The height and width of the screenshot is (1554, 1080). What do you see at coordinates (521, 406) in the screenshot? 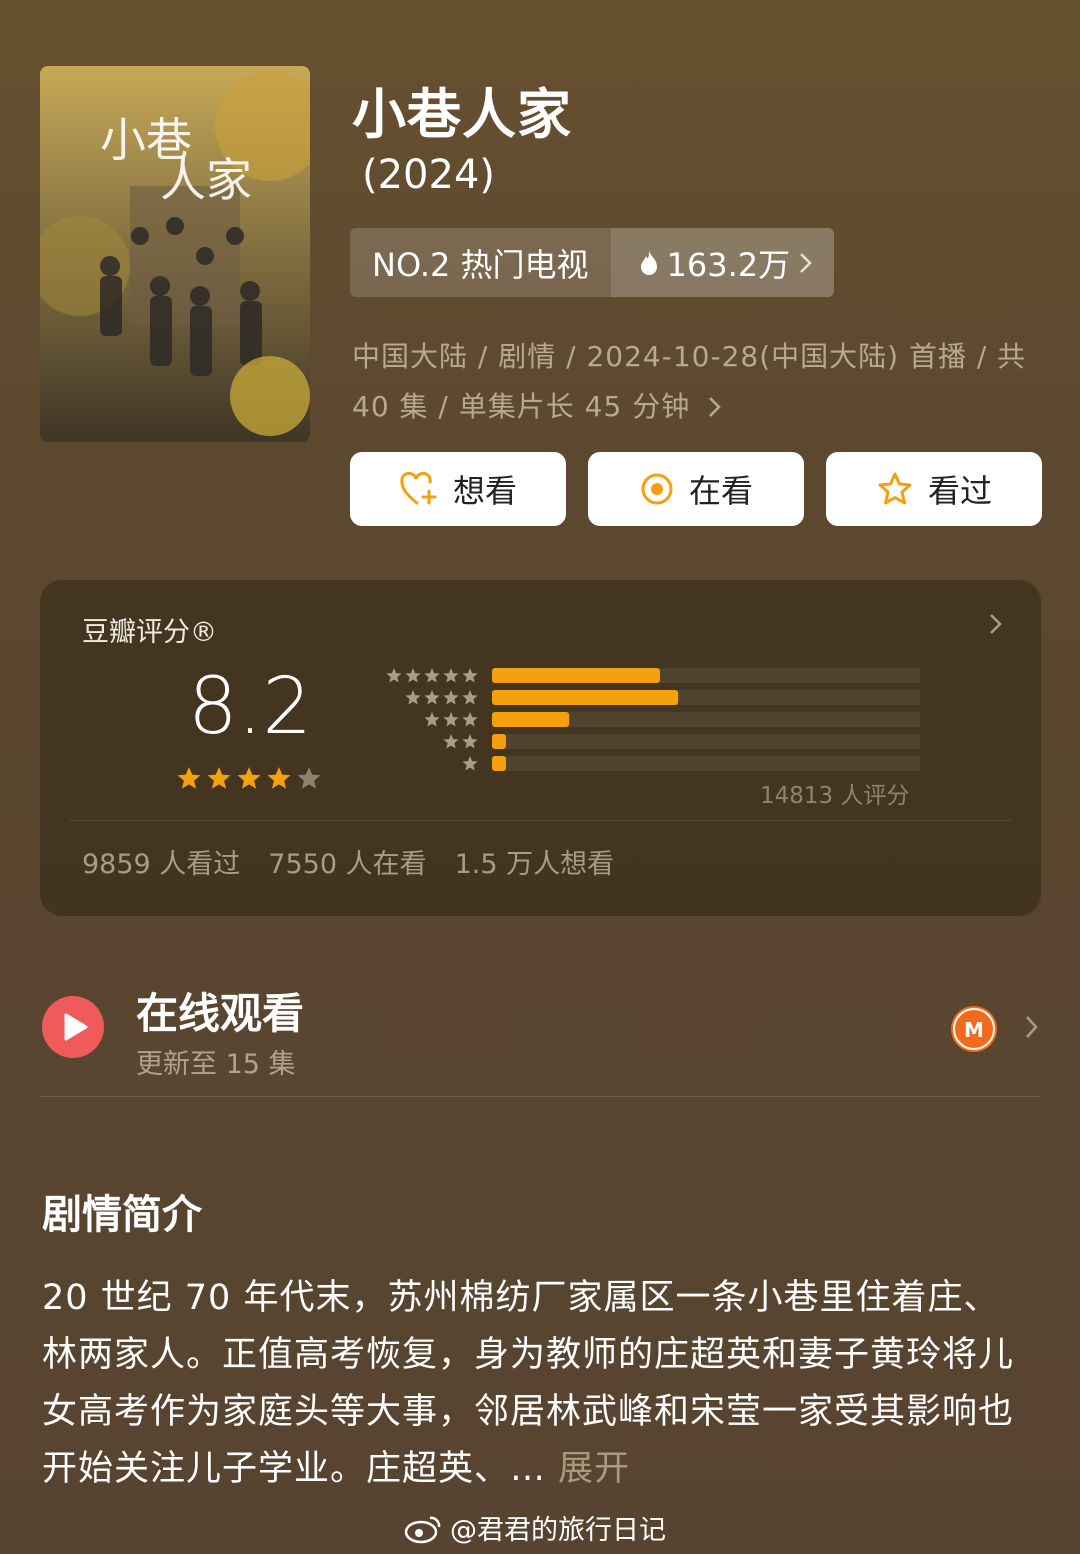
I see `meta-line-2-text: 40 集 / 单集片长 45 分钟` at bounding box center [521, 406].